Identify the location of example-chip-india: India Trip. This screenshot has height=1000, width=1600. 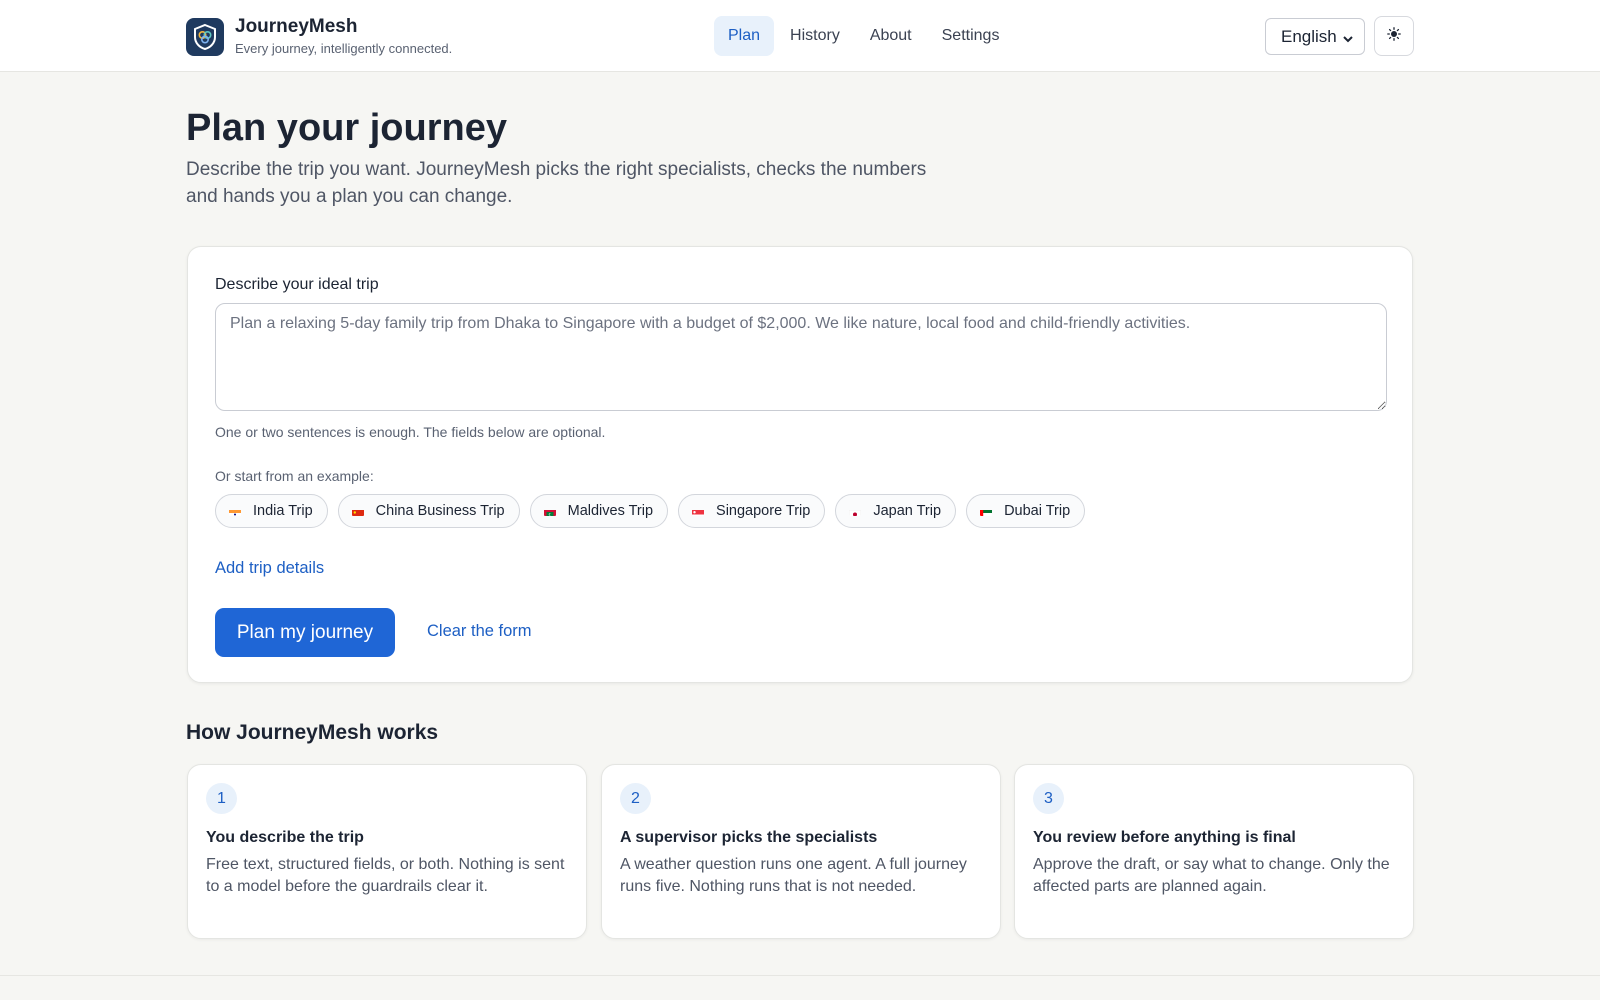
(271, 511).